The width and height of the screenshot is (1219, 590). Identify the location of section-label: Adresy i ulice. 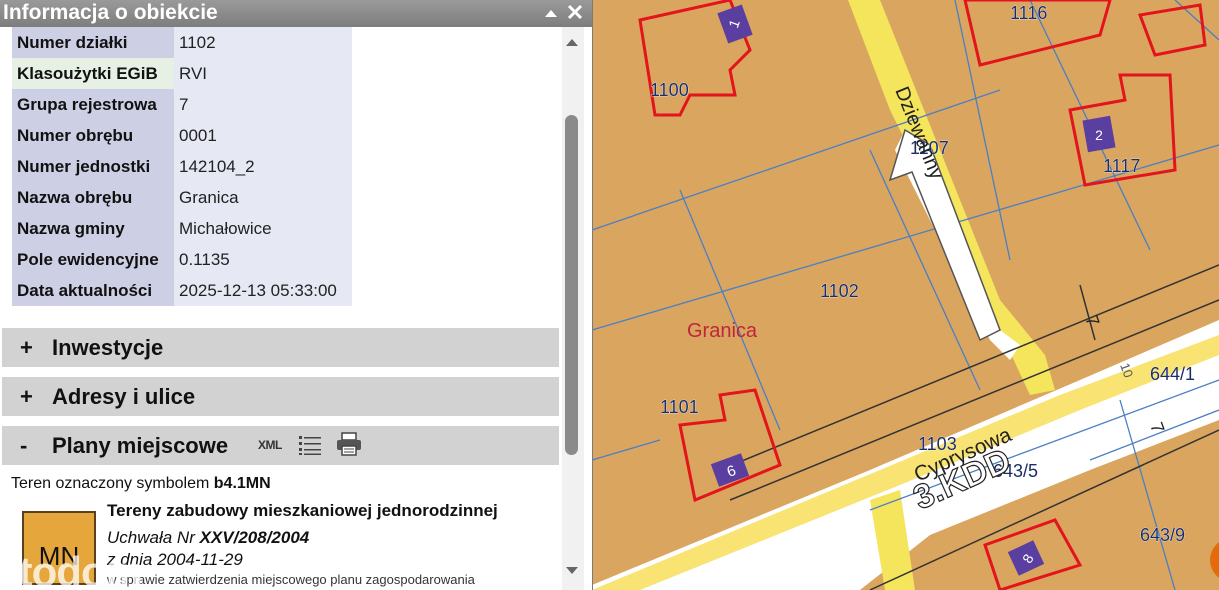
(124, 396).